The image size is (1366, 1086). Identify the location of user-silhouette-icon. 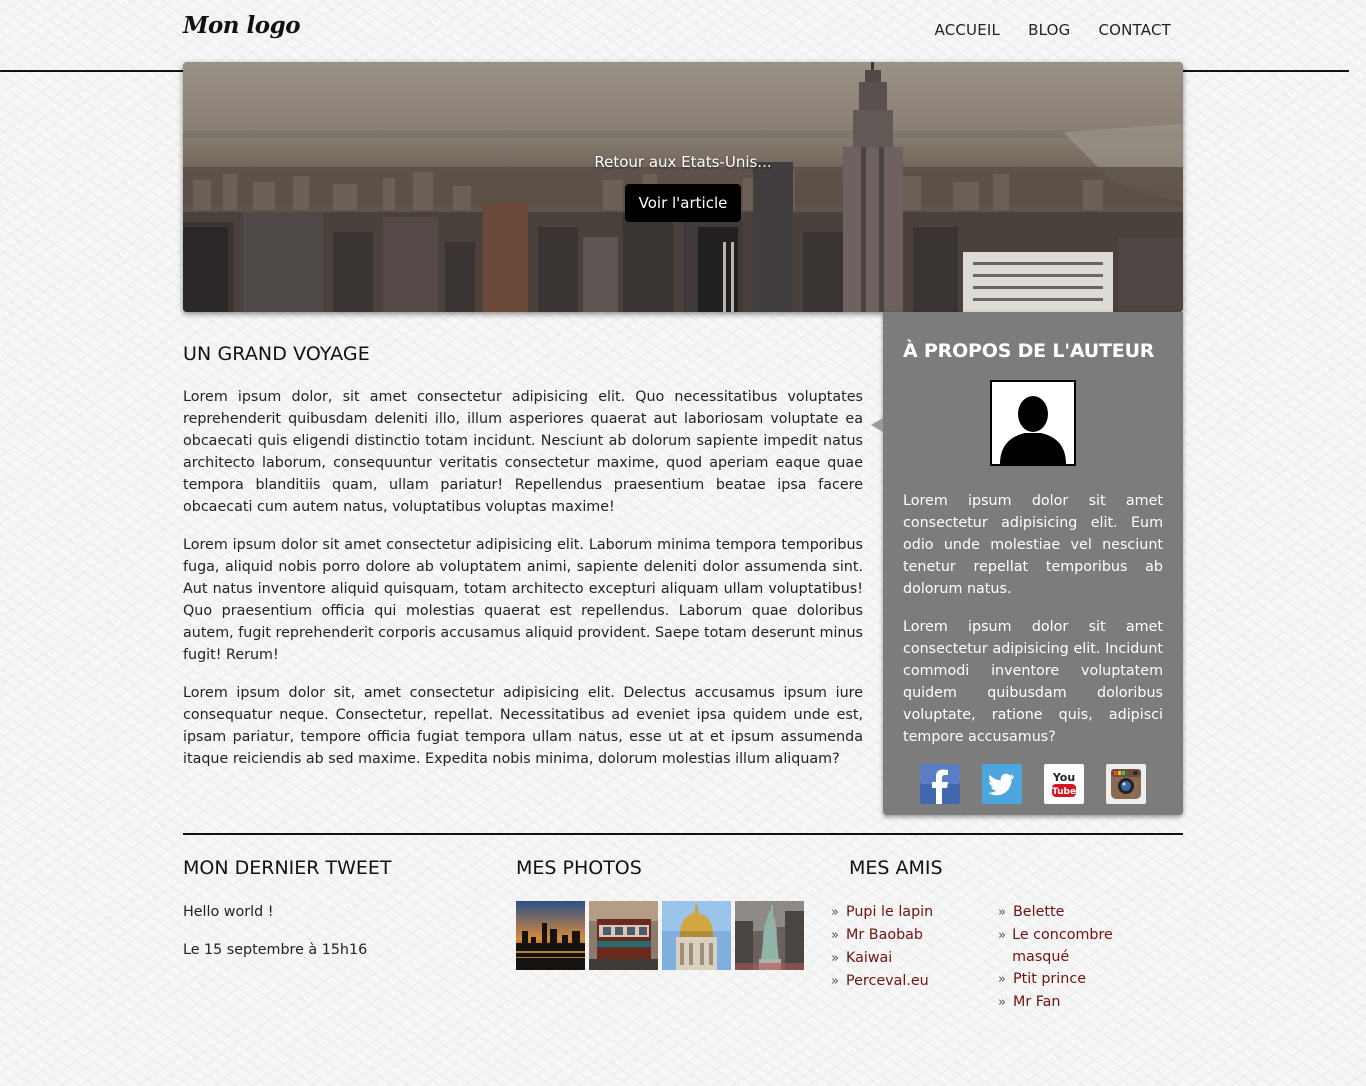
(1033, 423).